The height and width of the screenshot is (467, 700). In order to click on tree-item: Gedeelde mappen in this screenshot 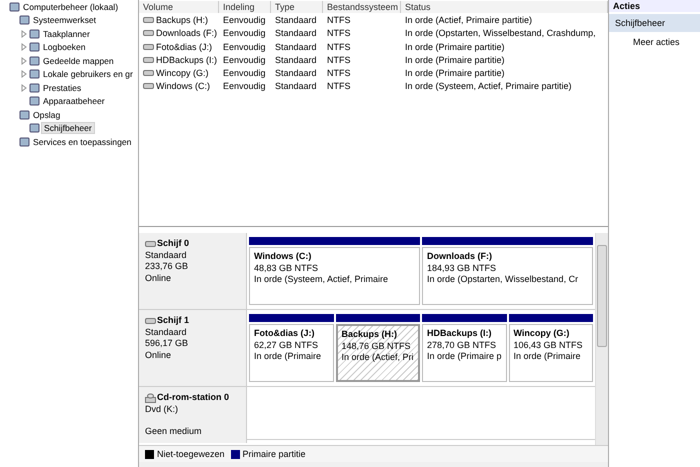, I will do `click(78, 61)`.